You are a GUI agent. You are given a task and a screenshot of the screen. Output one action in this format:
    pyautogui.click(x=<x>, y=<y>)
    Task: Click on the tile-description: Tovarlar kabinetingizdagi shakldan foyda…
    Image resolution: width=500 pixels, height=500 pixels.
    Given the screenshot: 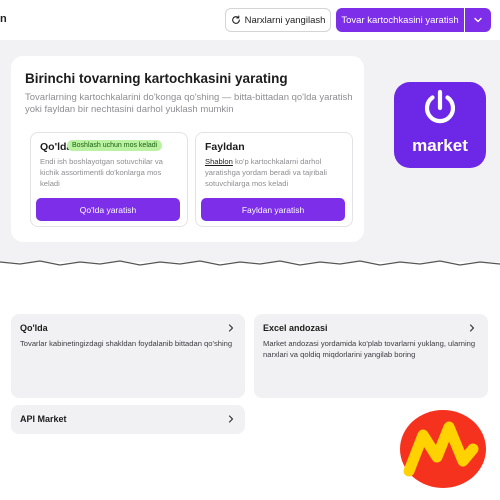 What is the action you would take?
    pyautogui.click(x=126, y=343)
    